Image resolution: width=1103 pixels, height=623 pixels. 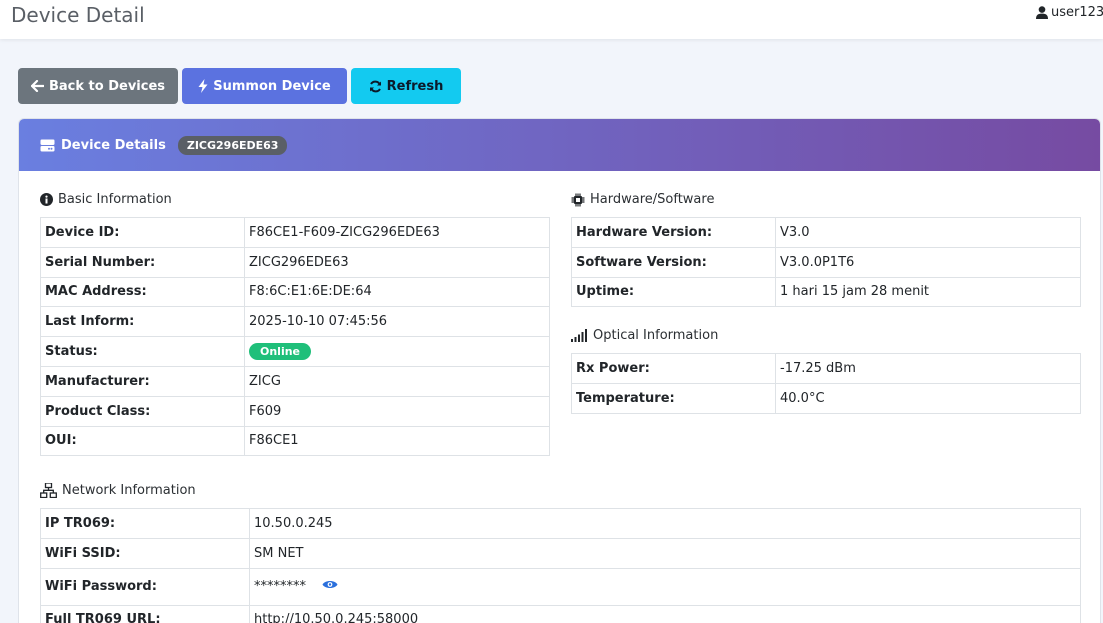 What do you see at coordinates (928, 232) in the screenshot?
I see `row-value: V3.0` at bounding box center [928, 232].